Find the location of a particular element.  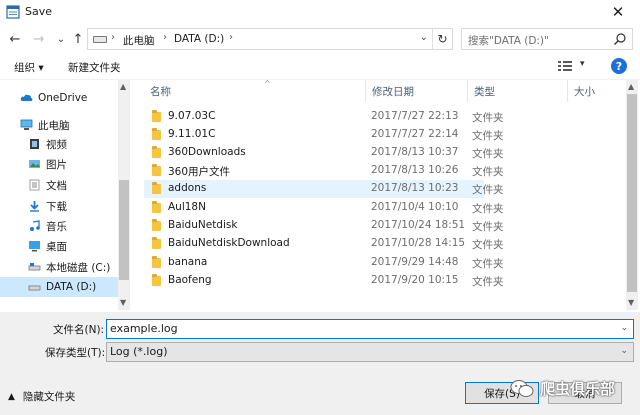

search-input: 搜索"DATA (D:)" is located at coordinates (547, 39).